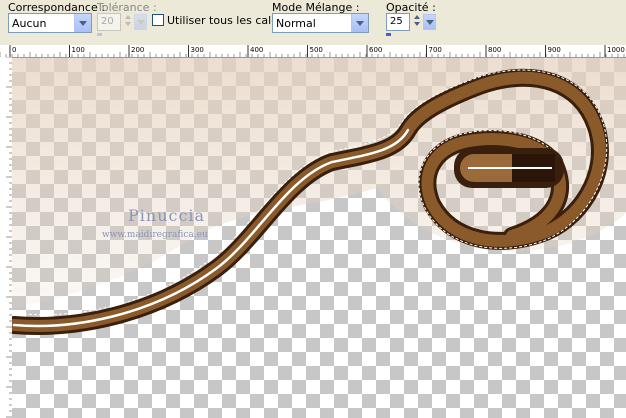  Describe the element at coordinates (29, 23) in the screenshot. I see `match-mode-value: Aucun` at that location.